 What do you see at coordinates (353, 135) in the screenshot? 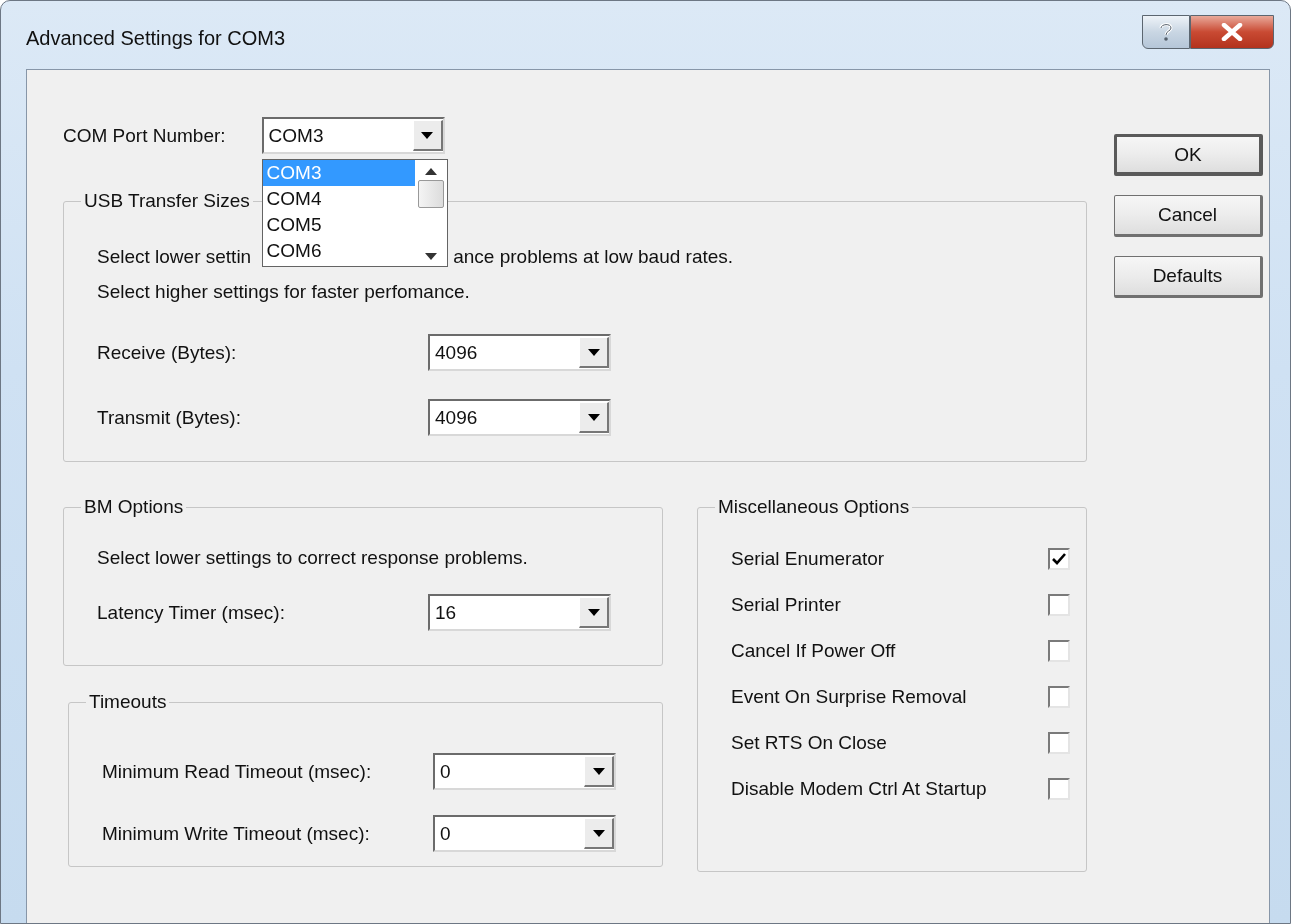
I see `com-port-dropdown: COM3` at bounding box center [353, 135].